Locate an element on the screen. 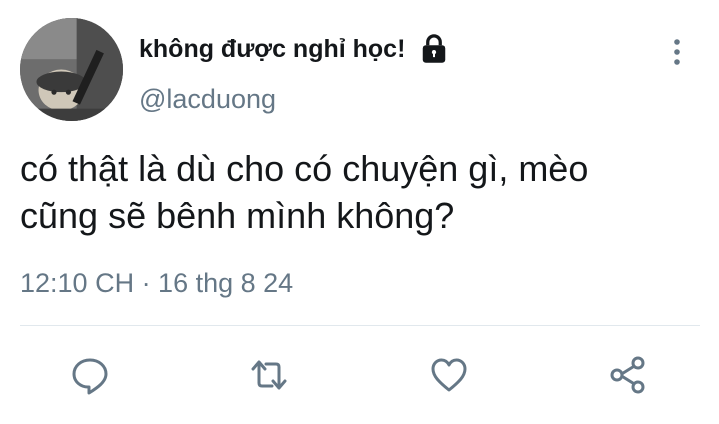  lock-icon is located at coordinates (434, 49).